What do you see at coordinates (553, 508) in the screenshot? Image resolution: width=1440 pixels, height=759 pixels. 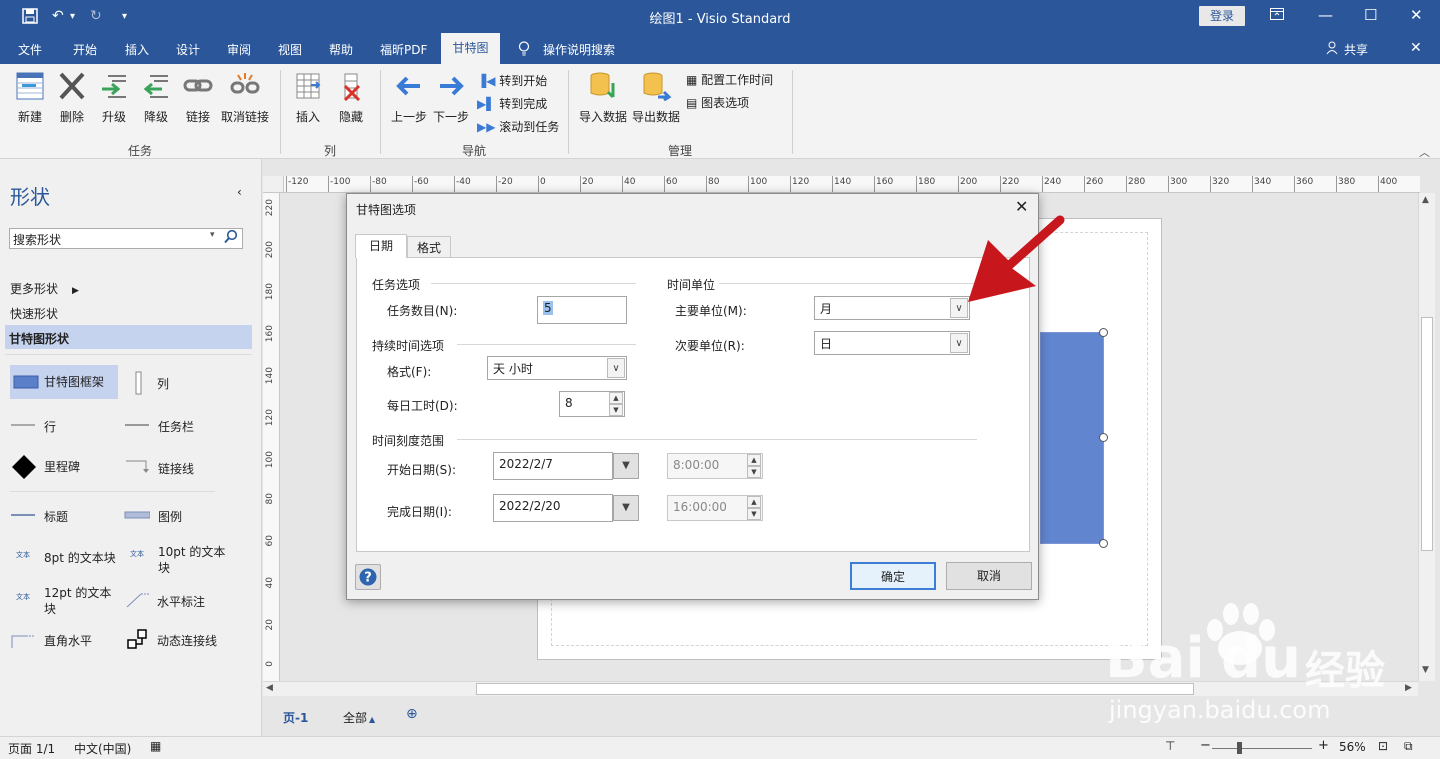 I see `finish-date-input: 2022/2/20` at bounding box center [553, 508].